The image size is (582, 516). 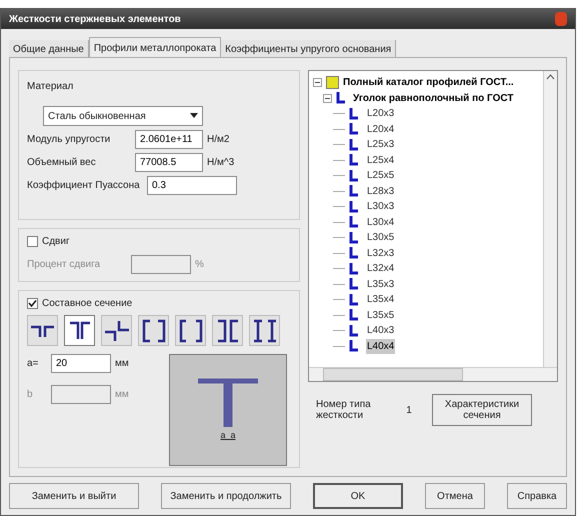 I want to click on tree-item: L35x4, so click(x=381, y=300).